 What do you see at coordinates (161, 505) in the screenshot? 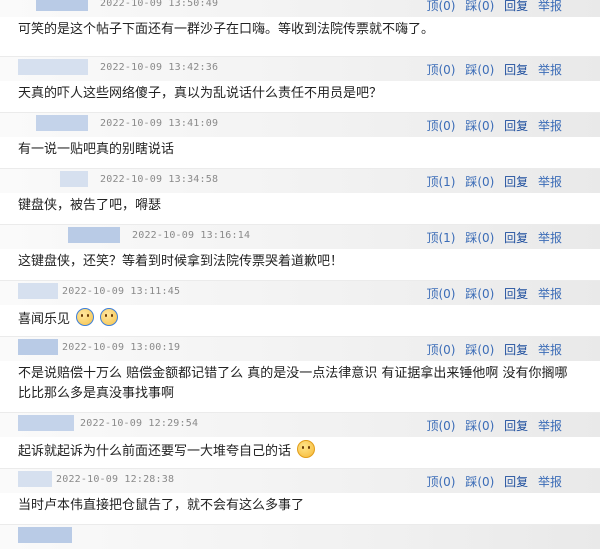
I see `comment-text: 当时卢本伟直接把仓鼠告了，就不会有这么多事了` at bounding box center [161, 505].